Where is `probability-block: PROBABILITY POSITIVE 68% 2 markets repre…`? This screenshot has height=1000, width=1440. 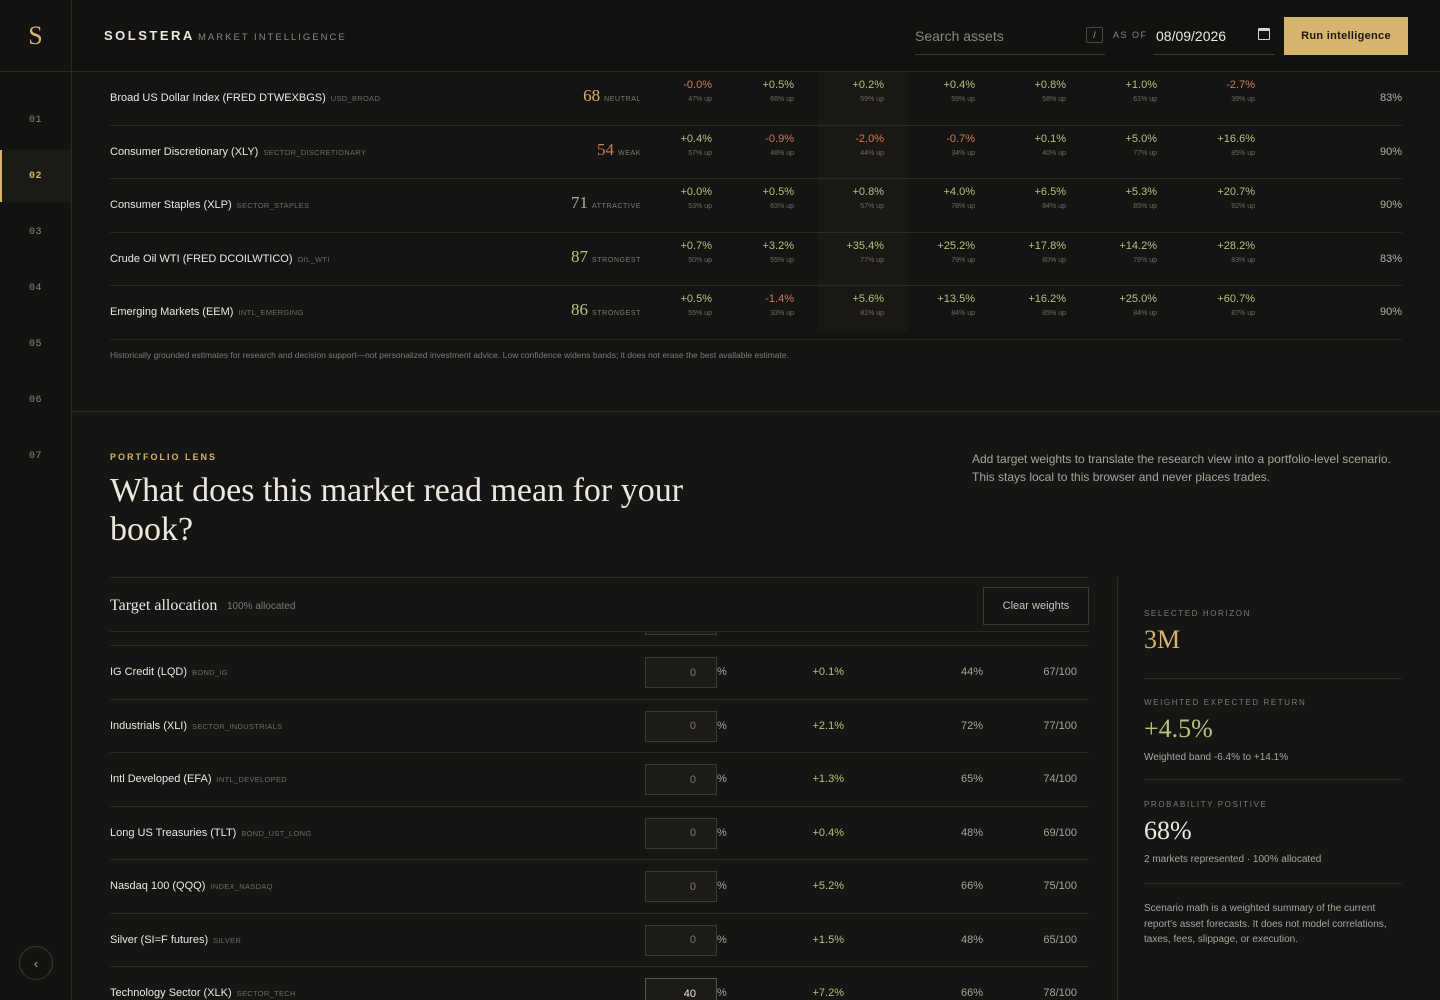
probability-block: PROBABILITY POSITIVE 68% 2 markets repre… is located at coordinates (1273, 842).